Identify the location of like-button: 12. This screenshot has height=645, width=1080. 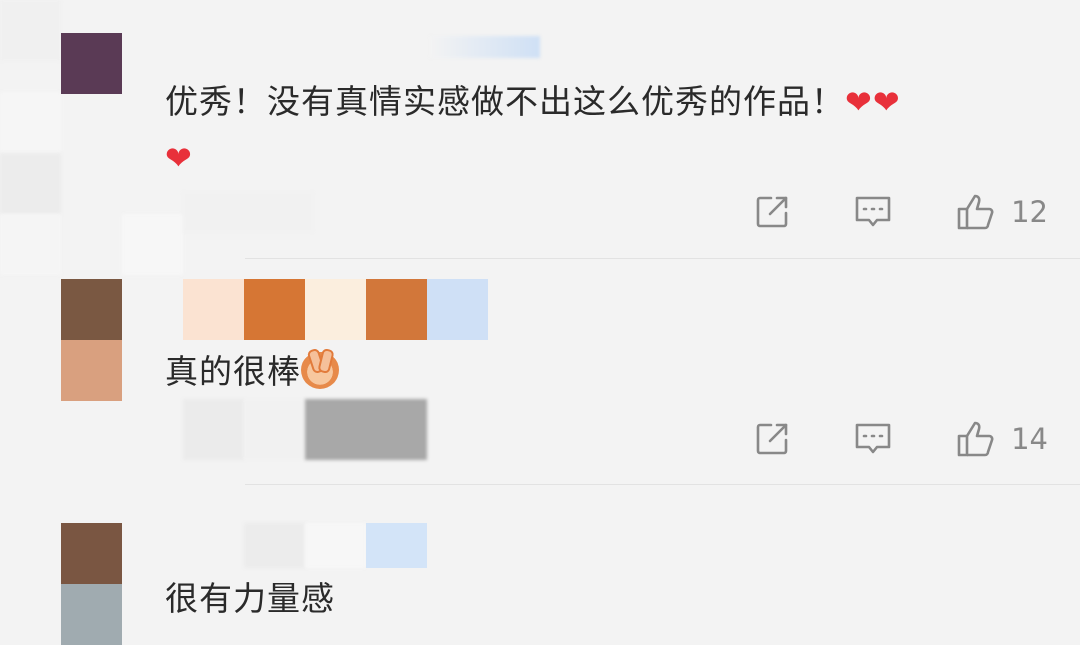
(1001, 212).